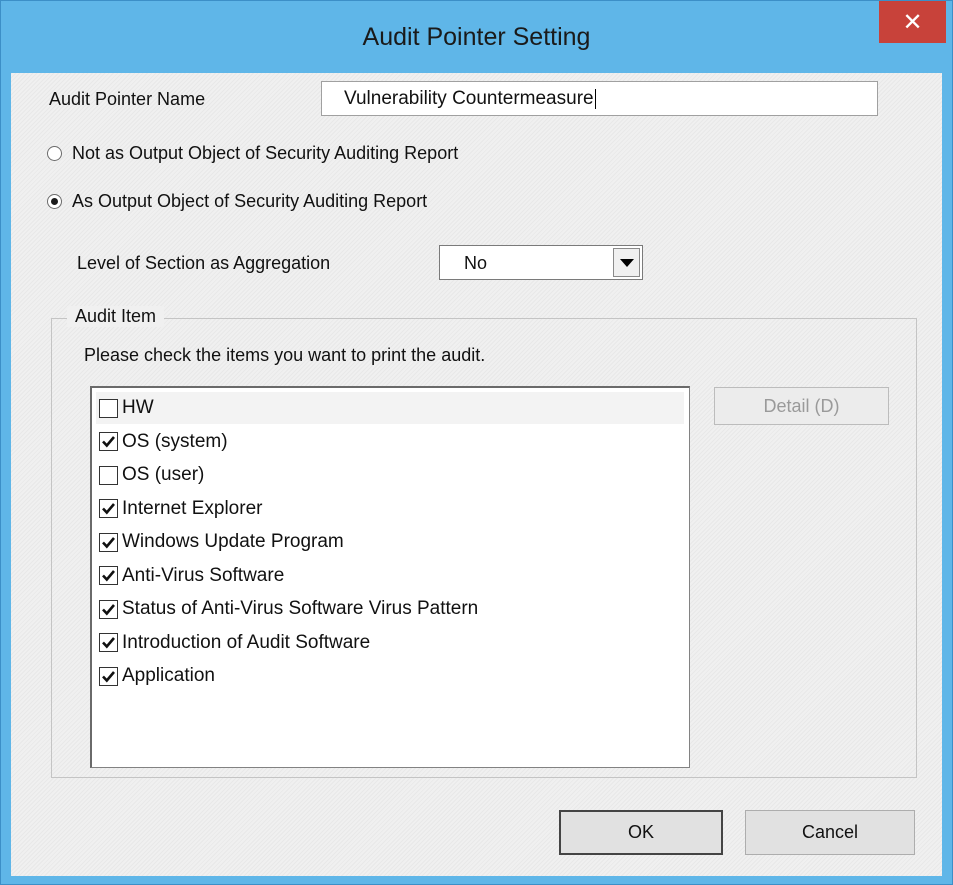 Image resolution: width=953 pixels, height=885 pixels. I want to click on list-item: HW, so click(390, 408).